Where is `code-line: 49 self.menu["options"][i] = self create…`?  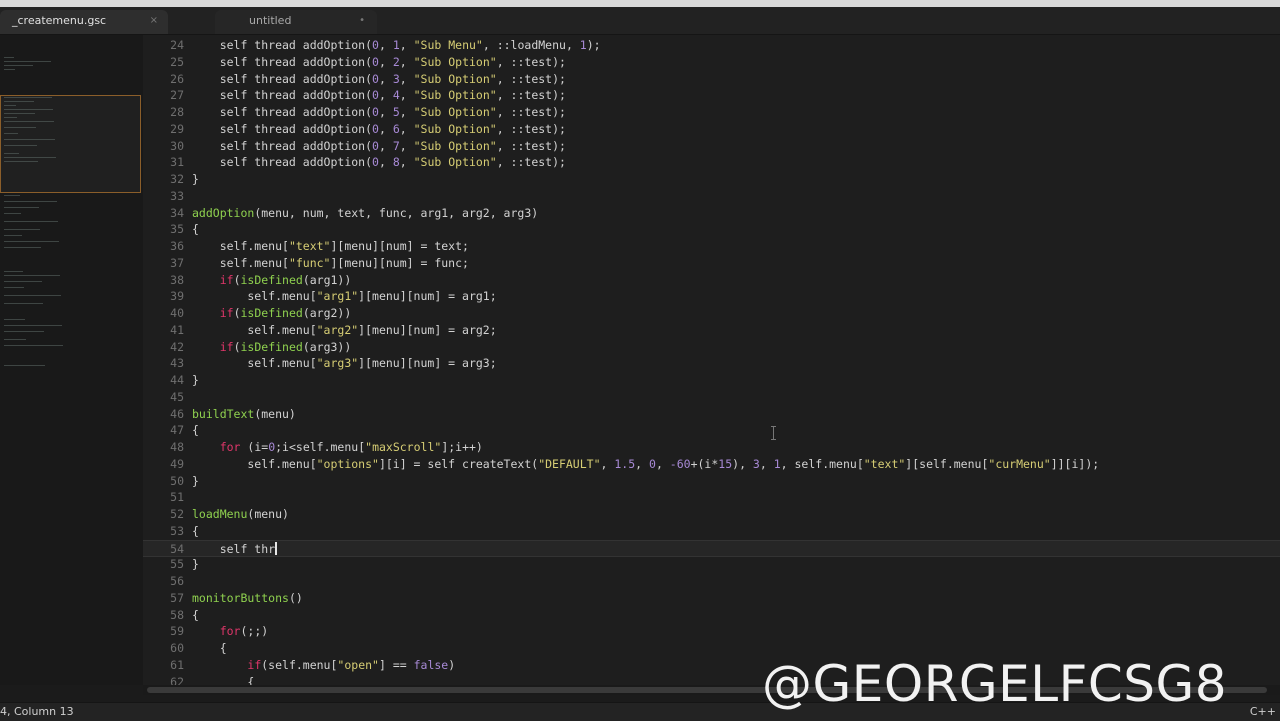
code-line: 49 self.menu["options"][i] = self create… is located at coordinates (711, 464).